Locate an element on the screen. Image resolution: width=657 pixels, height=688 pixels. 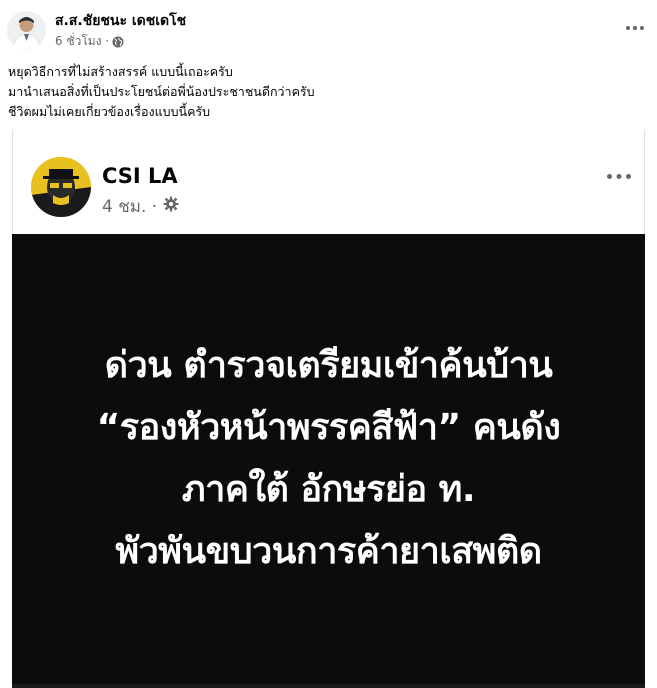
headline-line: ด่วน ตำรวจเตรียมเข้าค้นบ้าน is located at coordinates (328, 365).